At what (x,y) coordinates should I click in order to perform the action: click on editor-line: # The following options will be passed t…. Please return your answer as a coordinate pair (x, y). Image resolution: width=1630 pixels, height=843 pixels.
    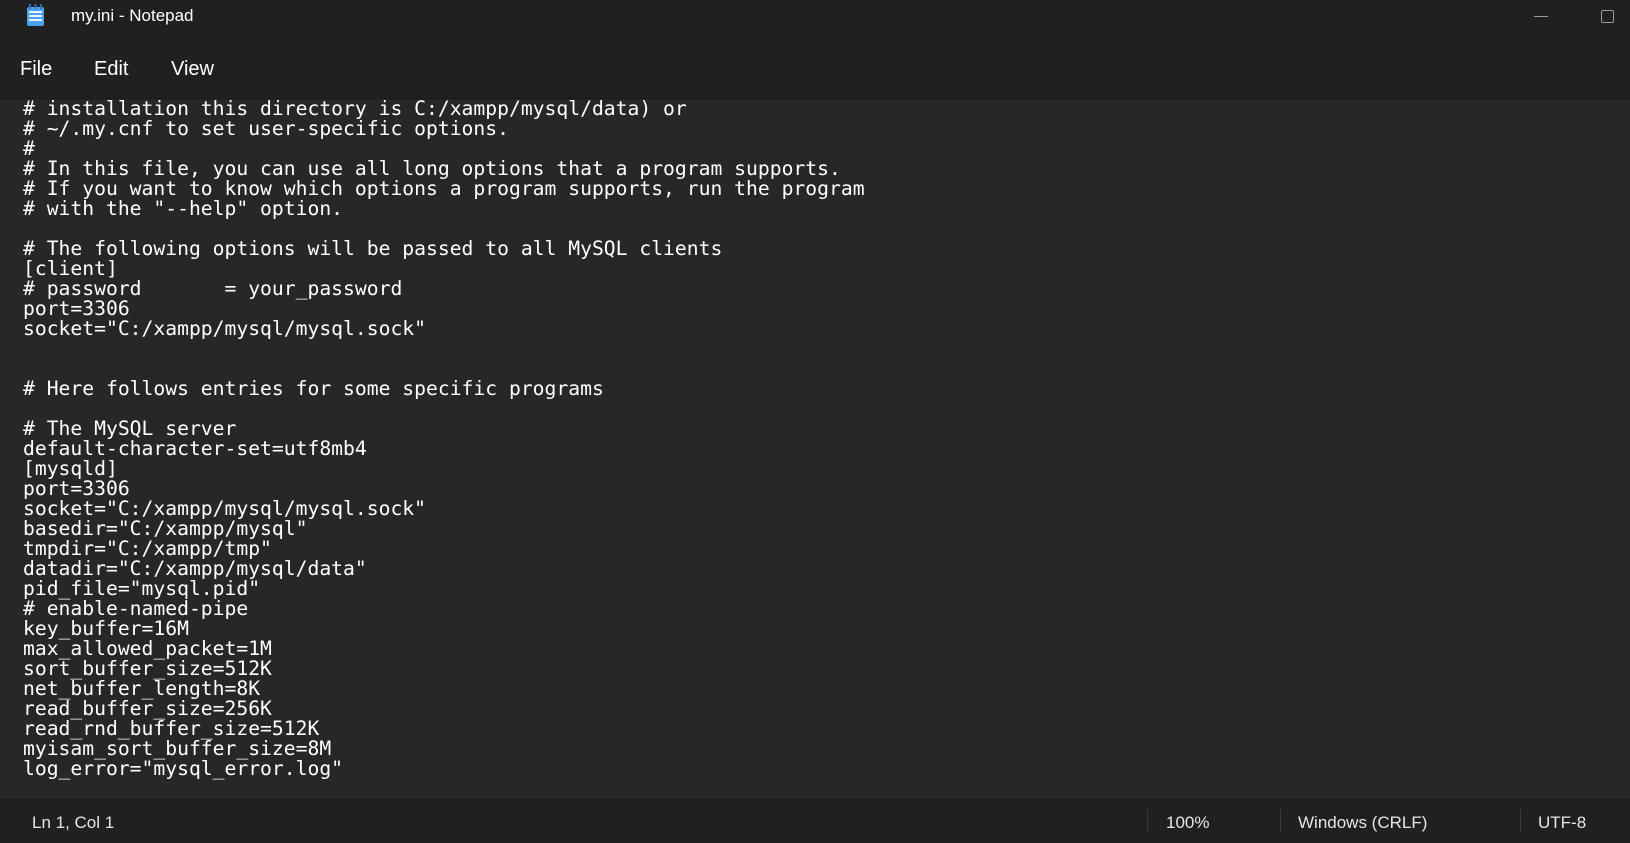
    Looking at the image, I should click on (373, 248).